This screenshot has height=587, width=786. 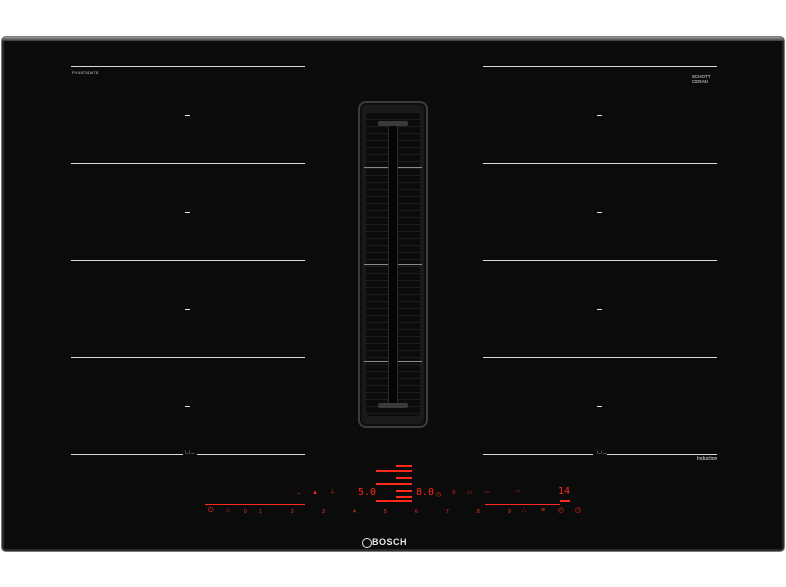 I want to click on sensor-icon: ⁓, so click(x=487, y=493).